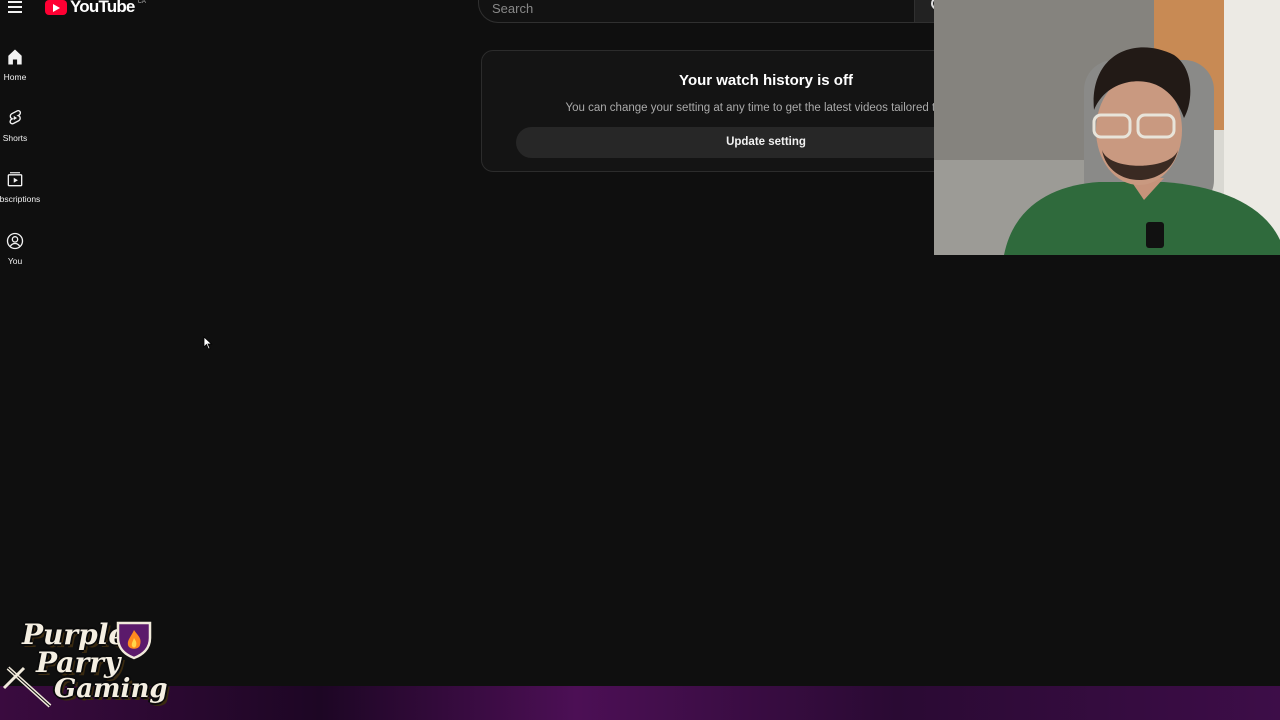  Describe the element at coordinates (15, 138) in the screenshot. I see `sidebar-item-label: Shorts` at that location.